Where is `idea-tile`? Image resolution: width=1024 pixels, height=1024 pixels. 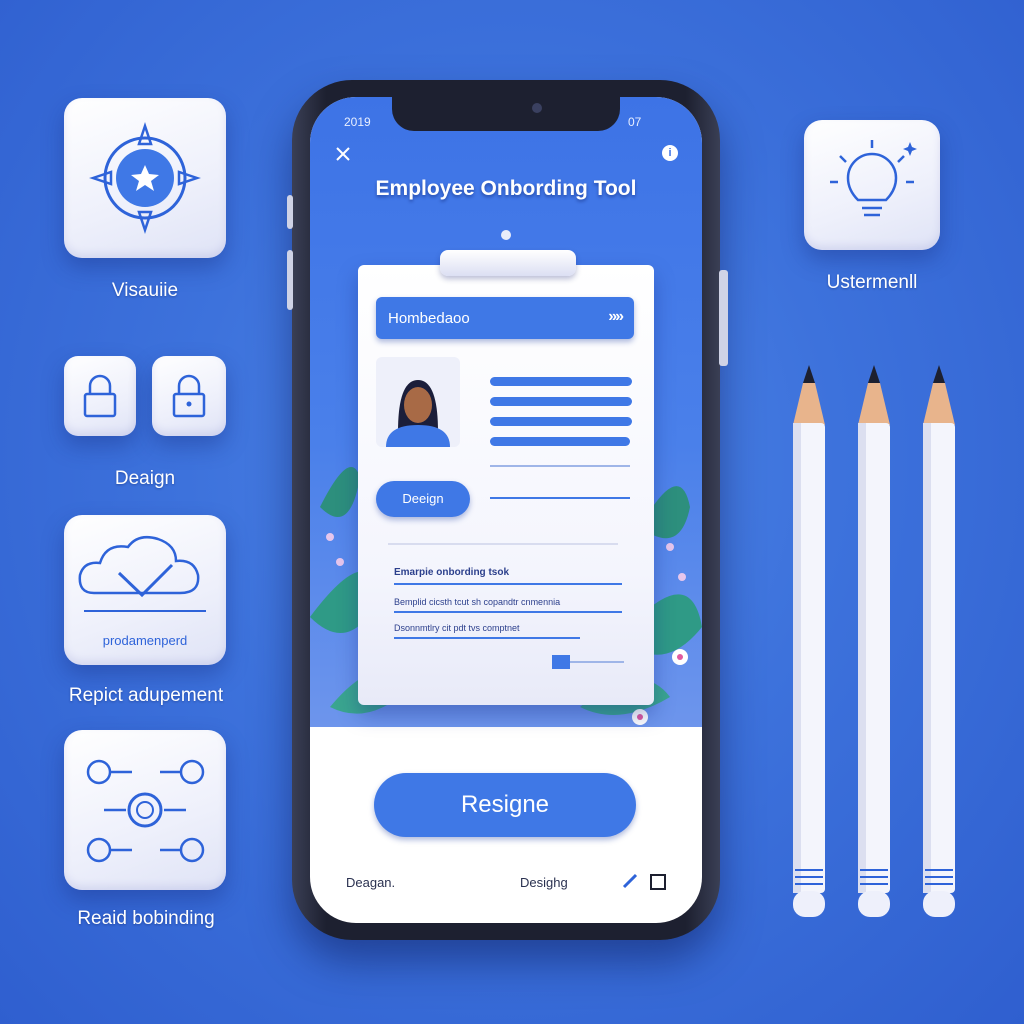 idea-tile is located at coordinates (872, 185).